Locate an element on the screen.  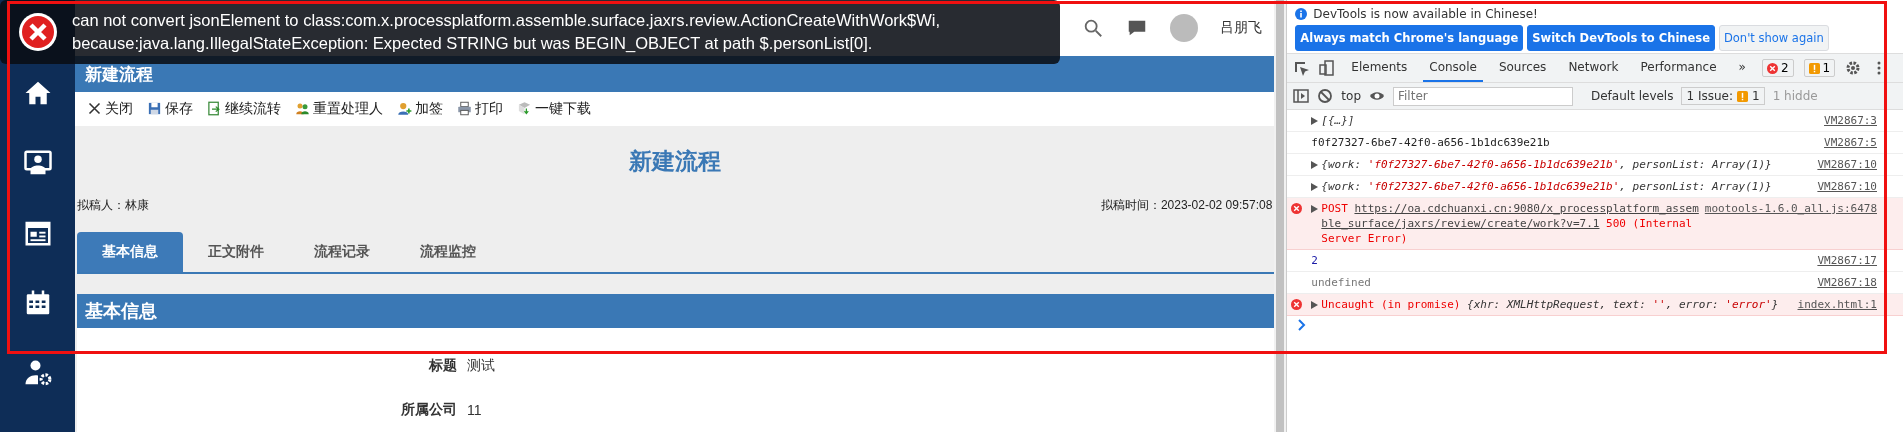
source-link: VM2867:3 is located at coordinates (1850, 120).